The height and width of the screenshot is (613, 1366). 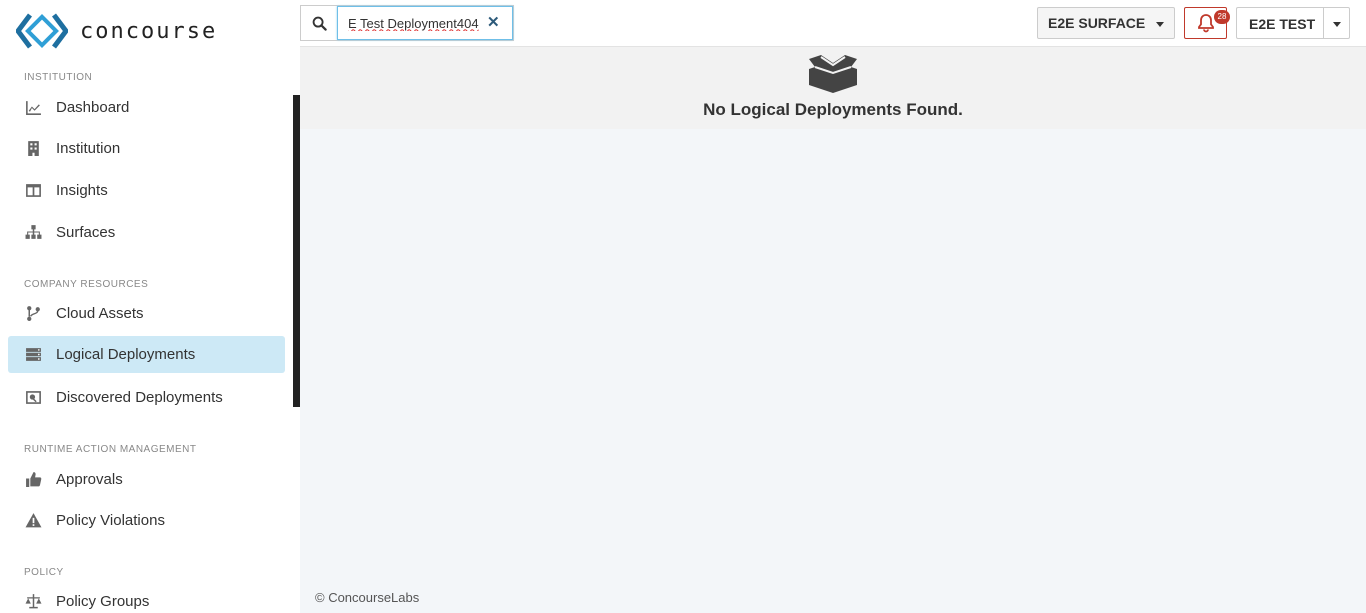 I want to click on concourse-logo: concourse, so click(x=116, y=31).